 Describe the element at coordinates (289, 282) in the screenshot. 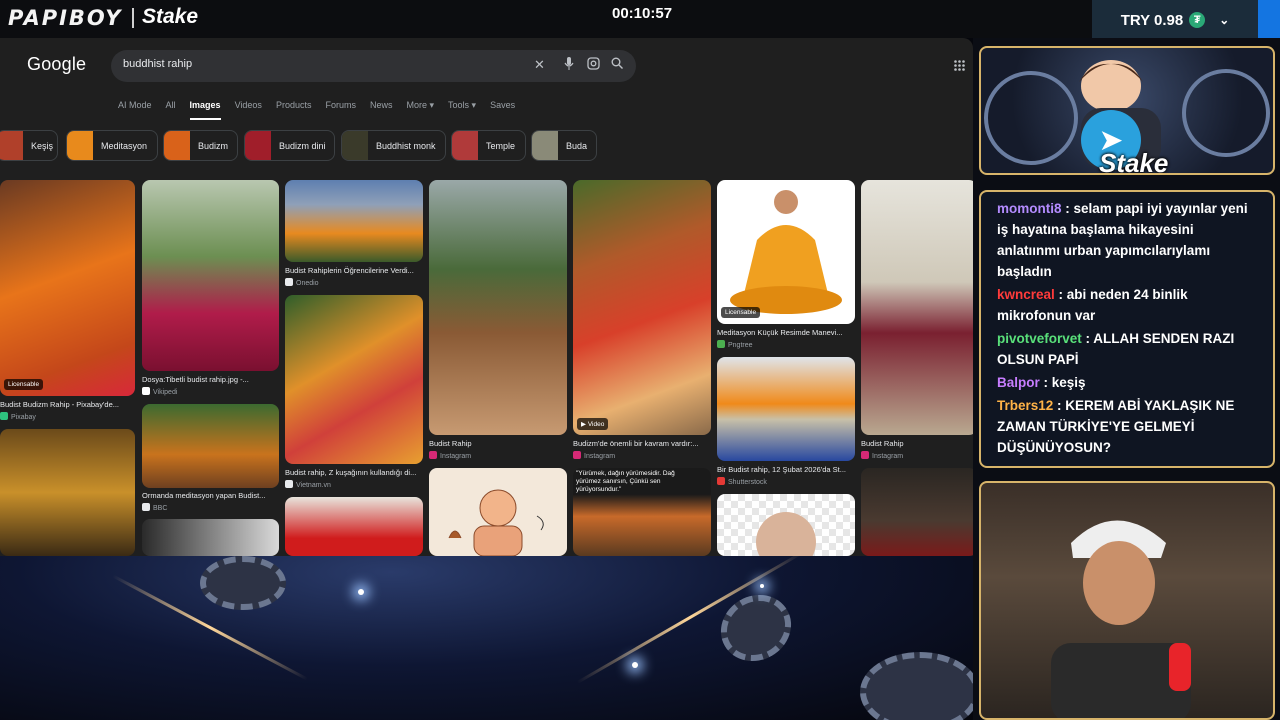

I see `onedio-icon` at that location.